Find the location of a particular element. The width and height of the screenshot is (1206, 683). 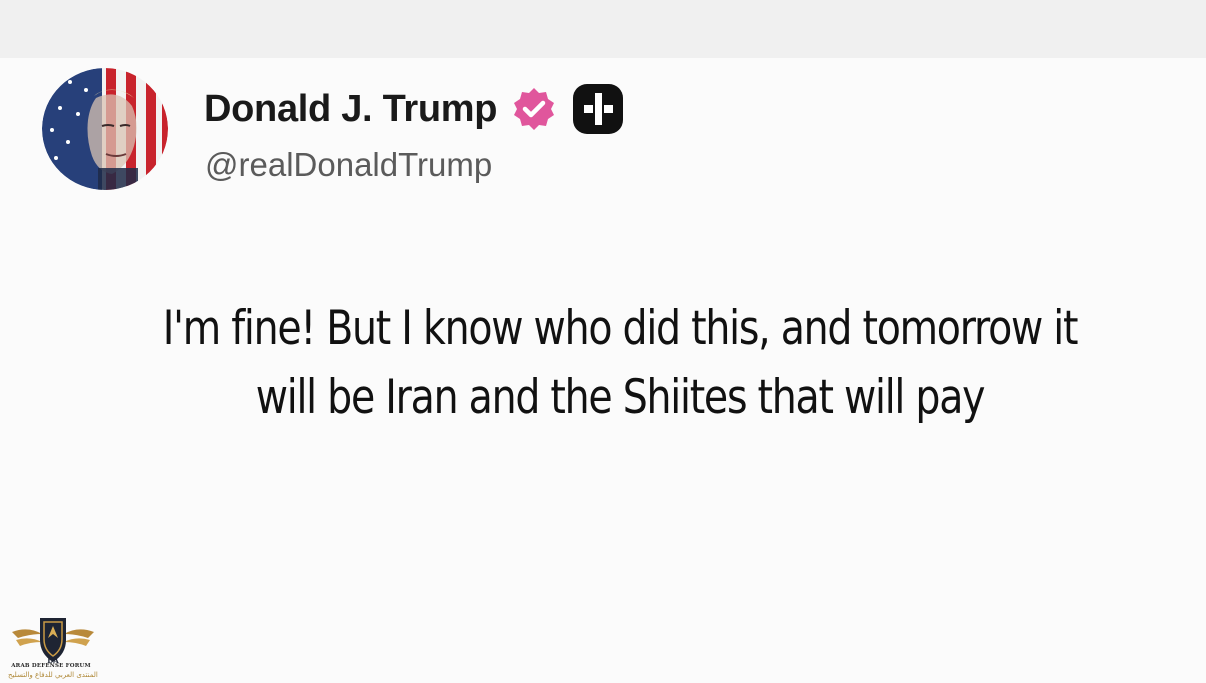

plus-badge-icon is located at coordinates (598, 109).